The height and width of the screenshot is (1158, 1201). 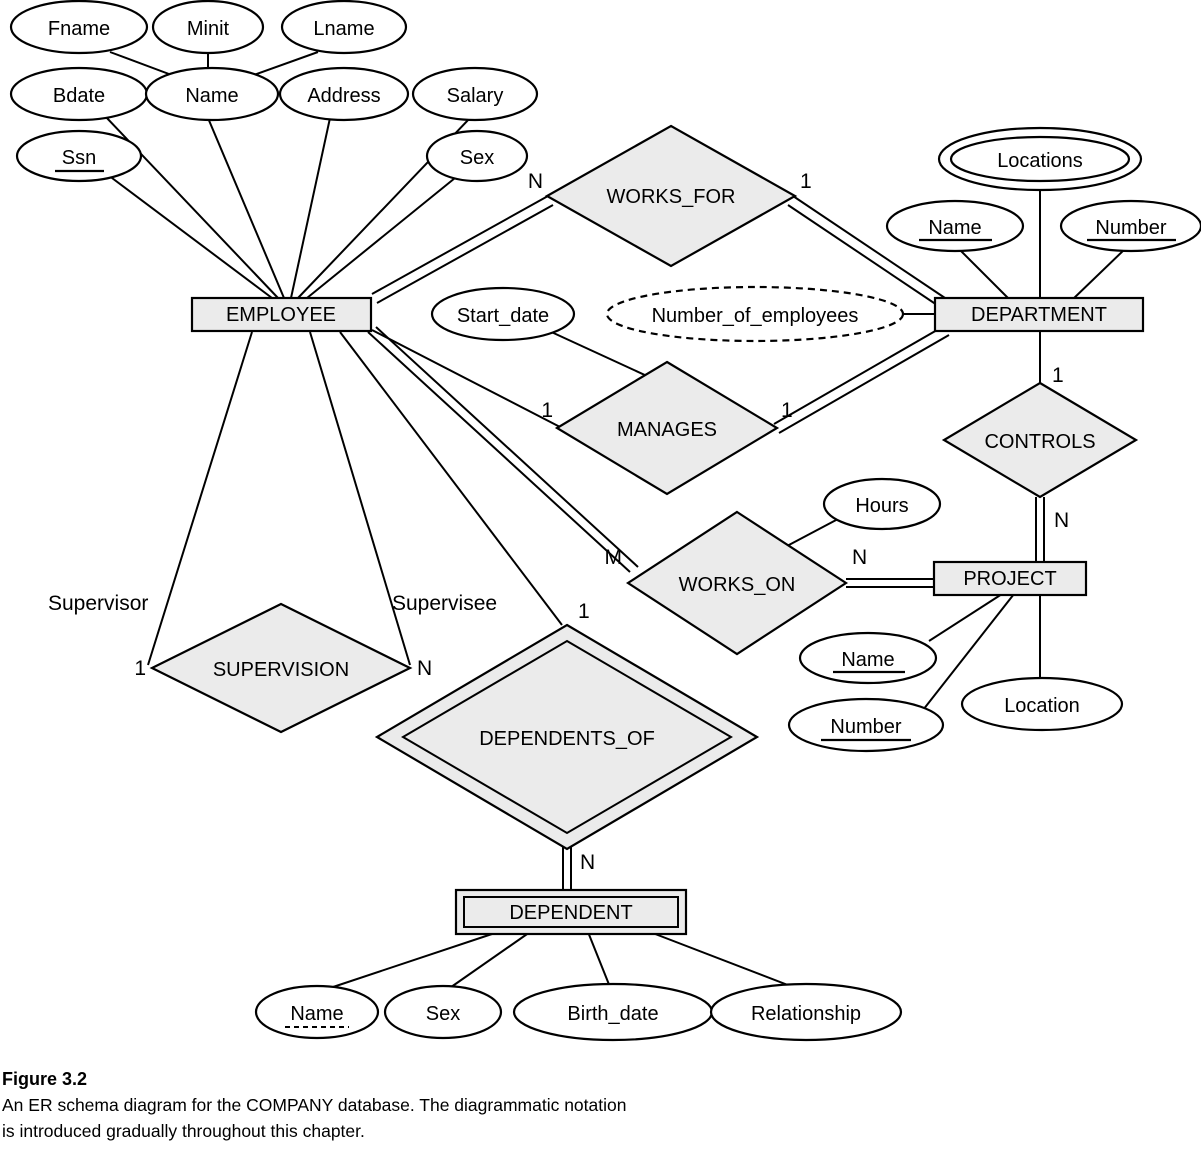 I want to click on attr-start_date: Start_date, so click(x=503, y=314).